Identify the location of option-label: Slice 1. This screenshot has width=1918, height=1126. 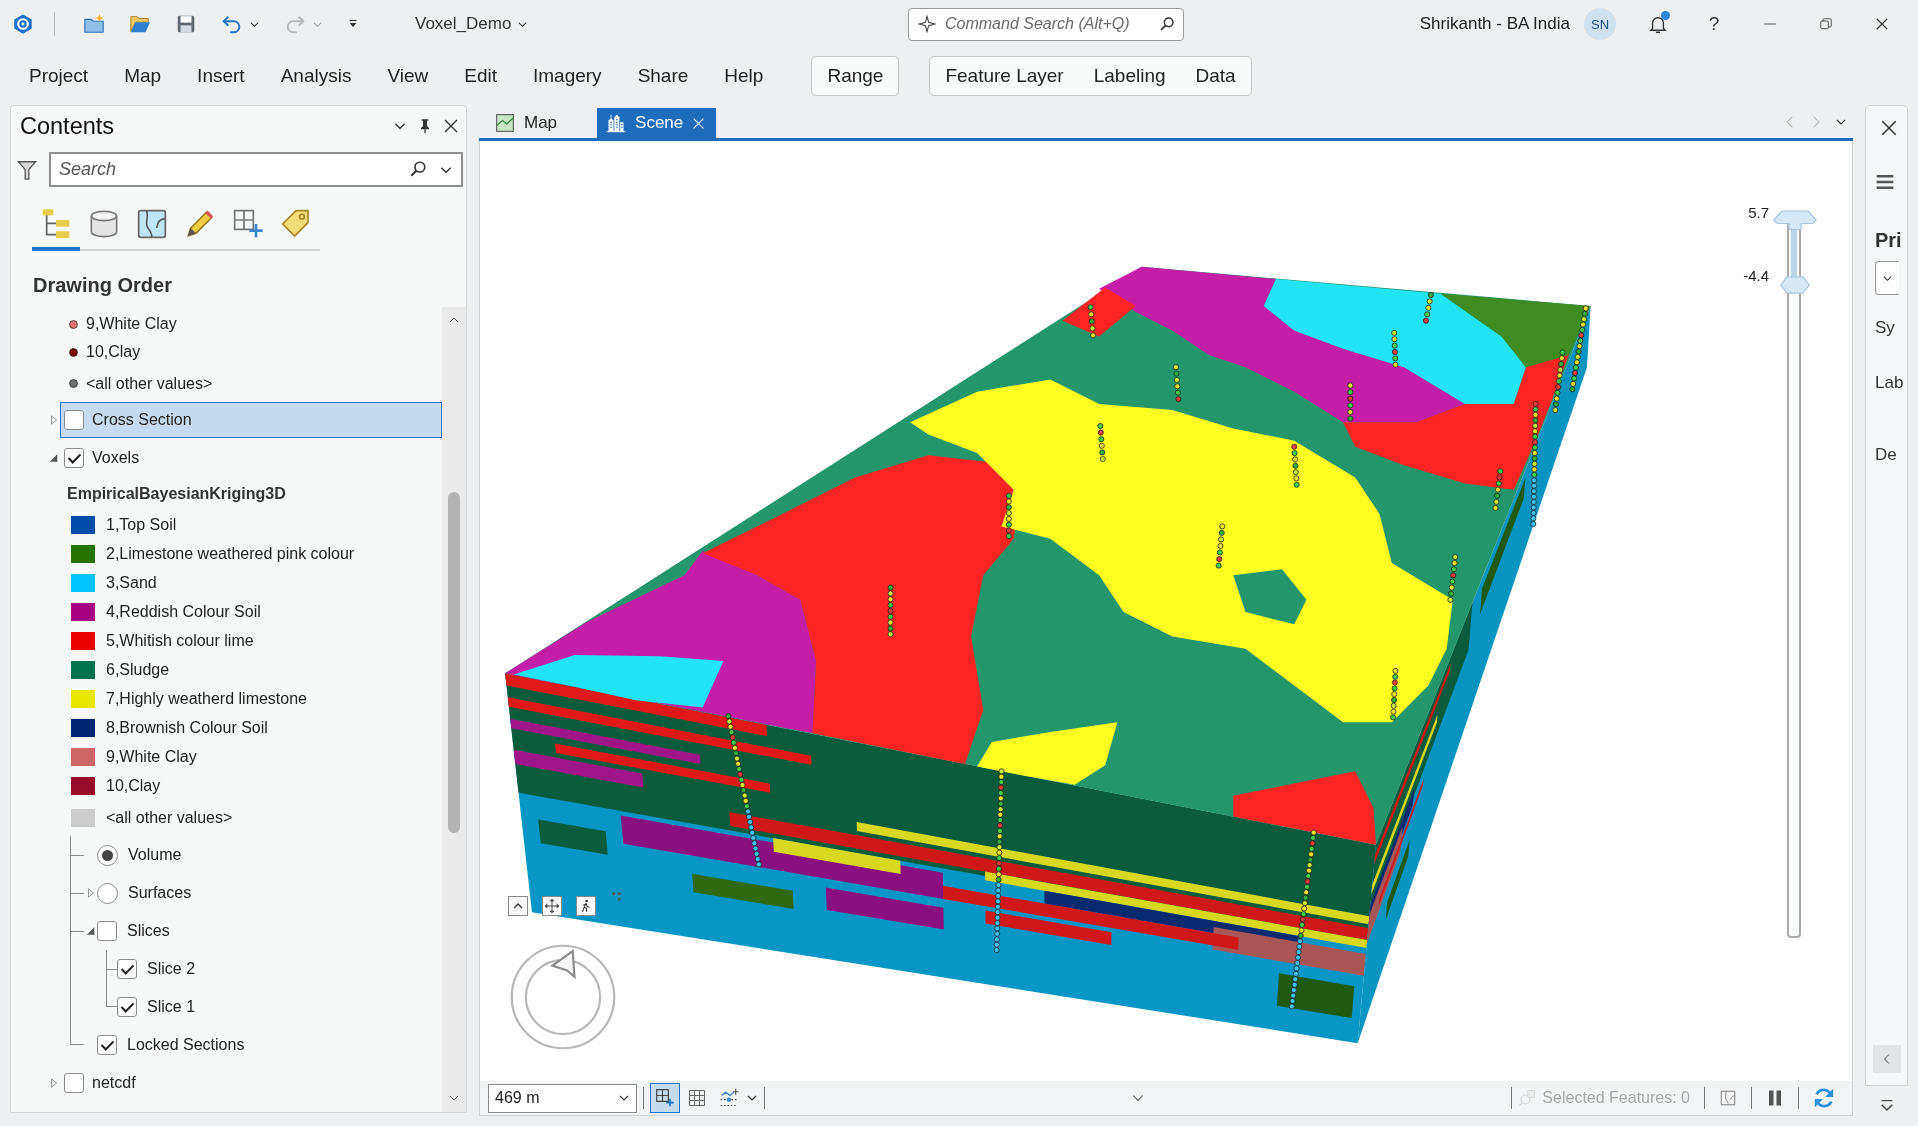
(171, 1007).